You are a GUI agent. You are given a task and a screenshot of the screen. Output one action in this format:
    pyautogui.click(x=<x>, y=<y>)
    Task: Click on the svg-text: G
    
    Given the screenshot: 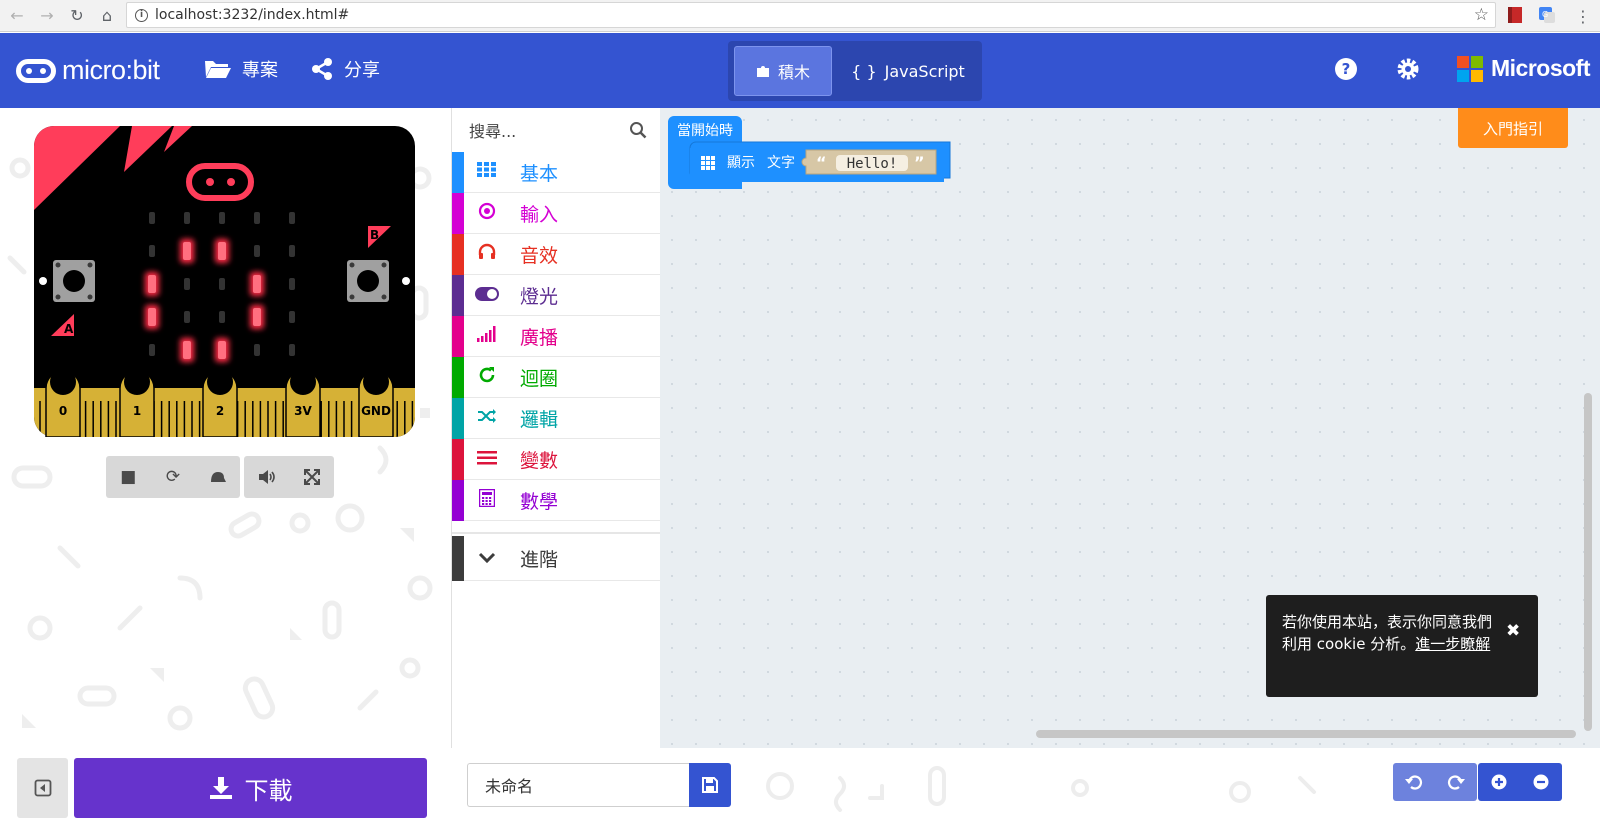 What is the action you would take?
    pyautogui.click(x=1545, y=14)
    